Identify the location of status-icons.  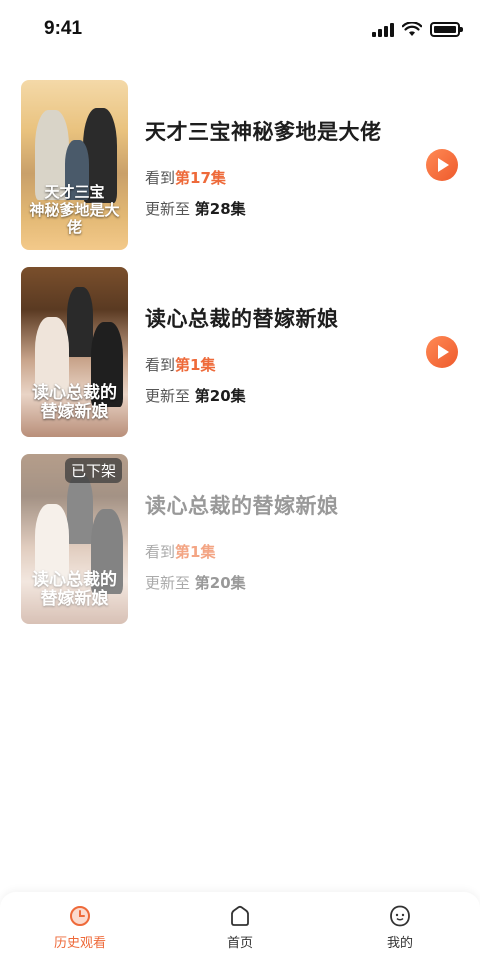
(417, 29).